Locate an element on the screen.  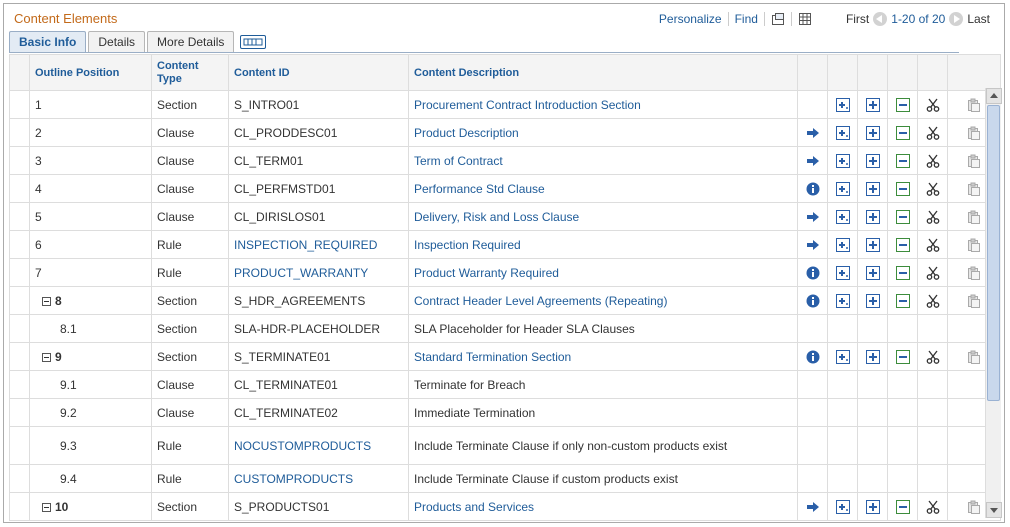
vertical-scrollbar is located at coordinates (993, 303).